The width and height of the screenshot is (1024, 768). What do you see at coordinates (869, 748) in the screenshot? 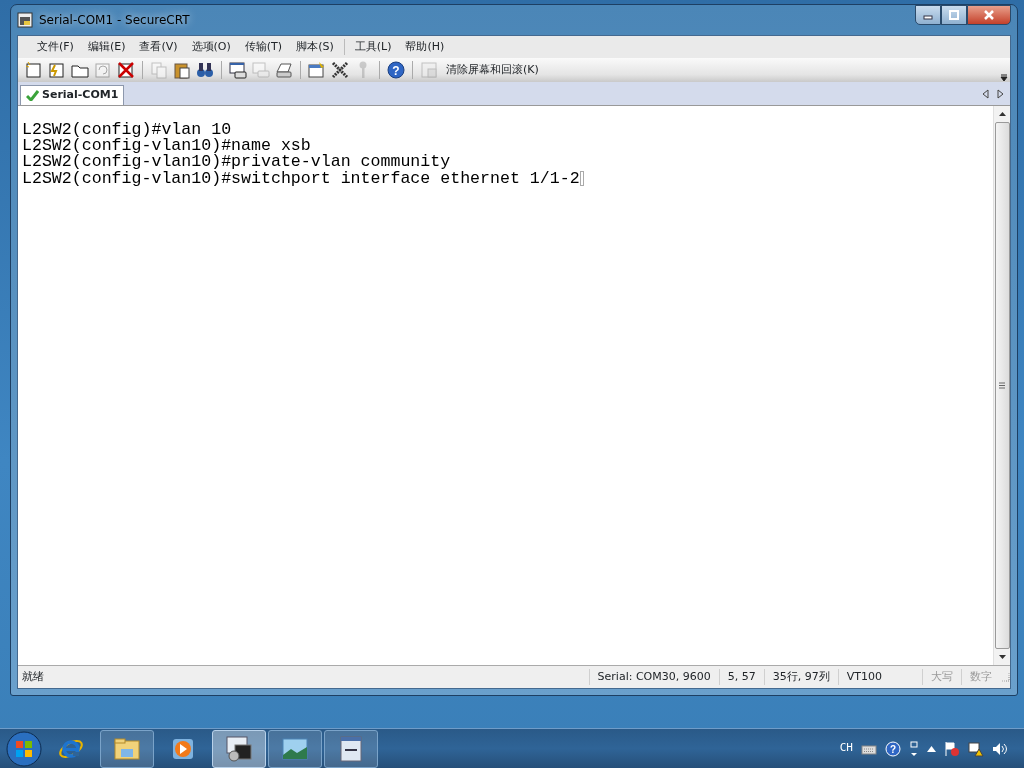
I see `keyboard-icon` at bounding box center [869, 748].